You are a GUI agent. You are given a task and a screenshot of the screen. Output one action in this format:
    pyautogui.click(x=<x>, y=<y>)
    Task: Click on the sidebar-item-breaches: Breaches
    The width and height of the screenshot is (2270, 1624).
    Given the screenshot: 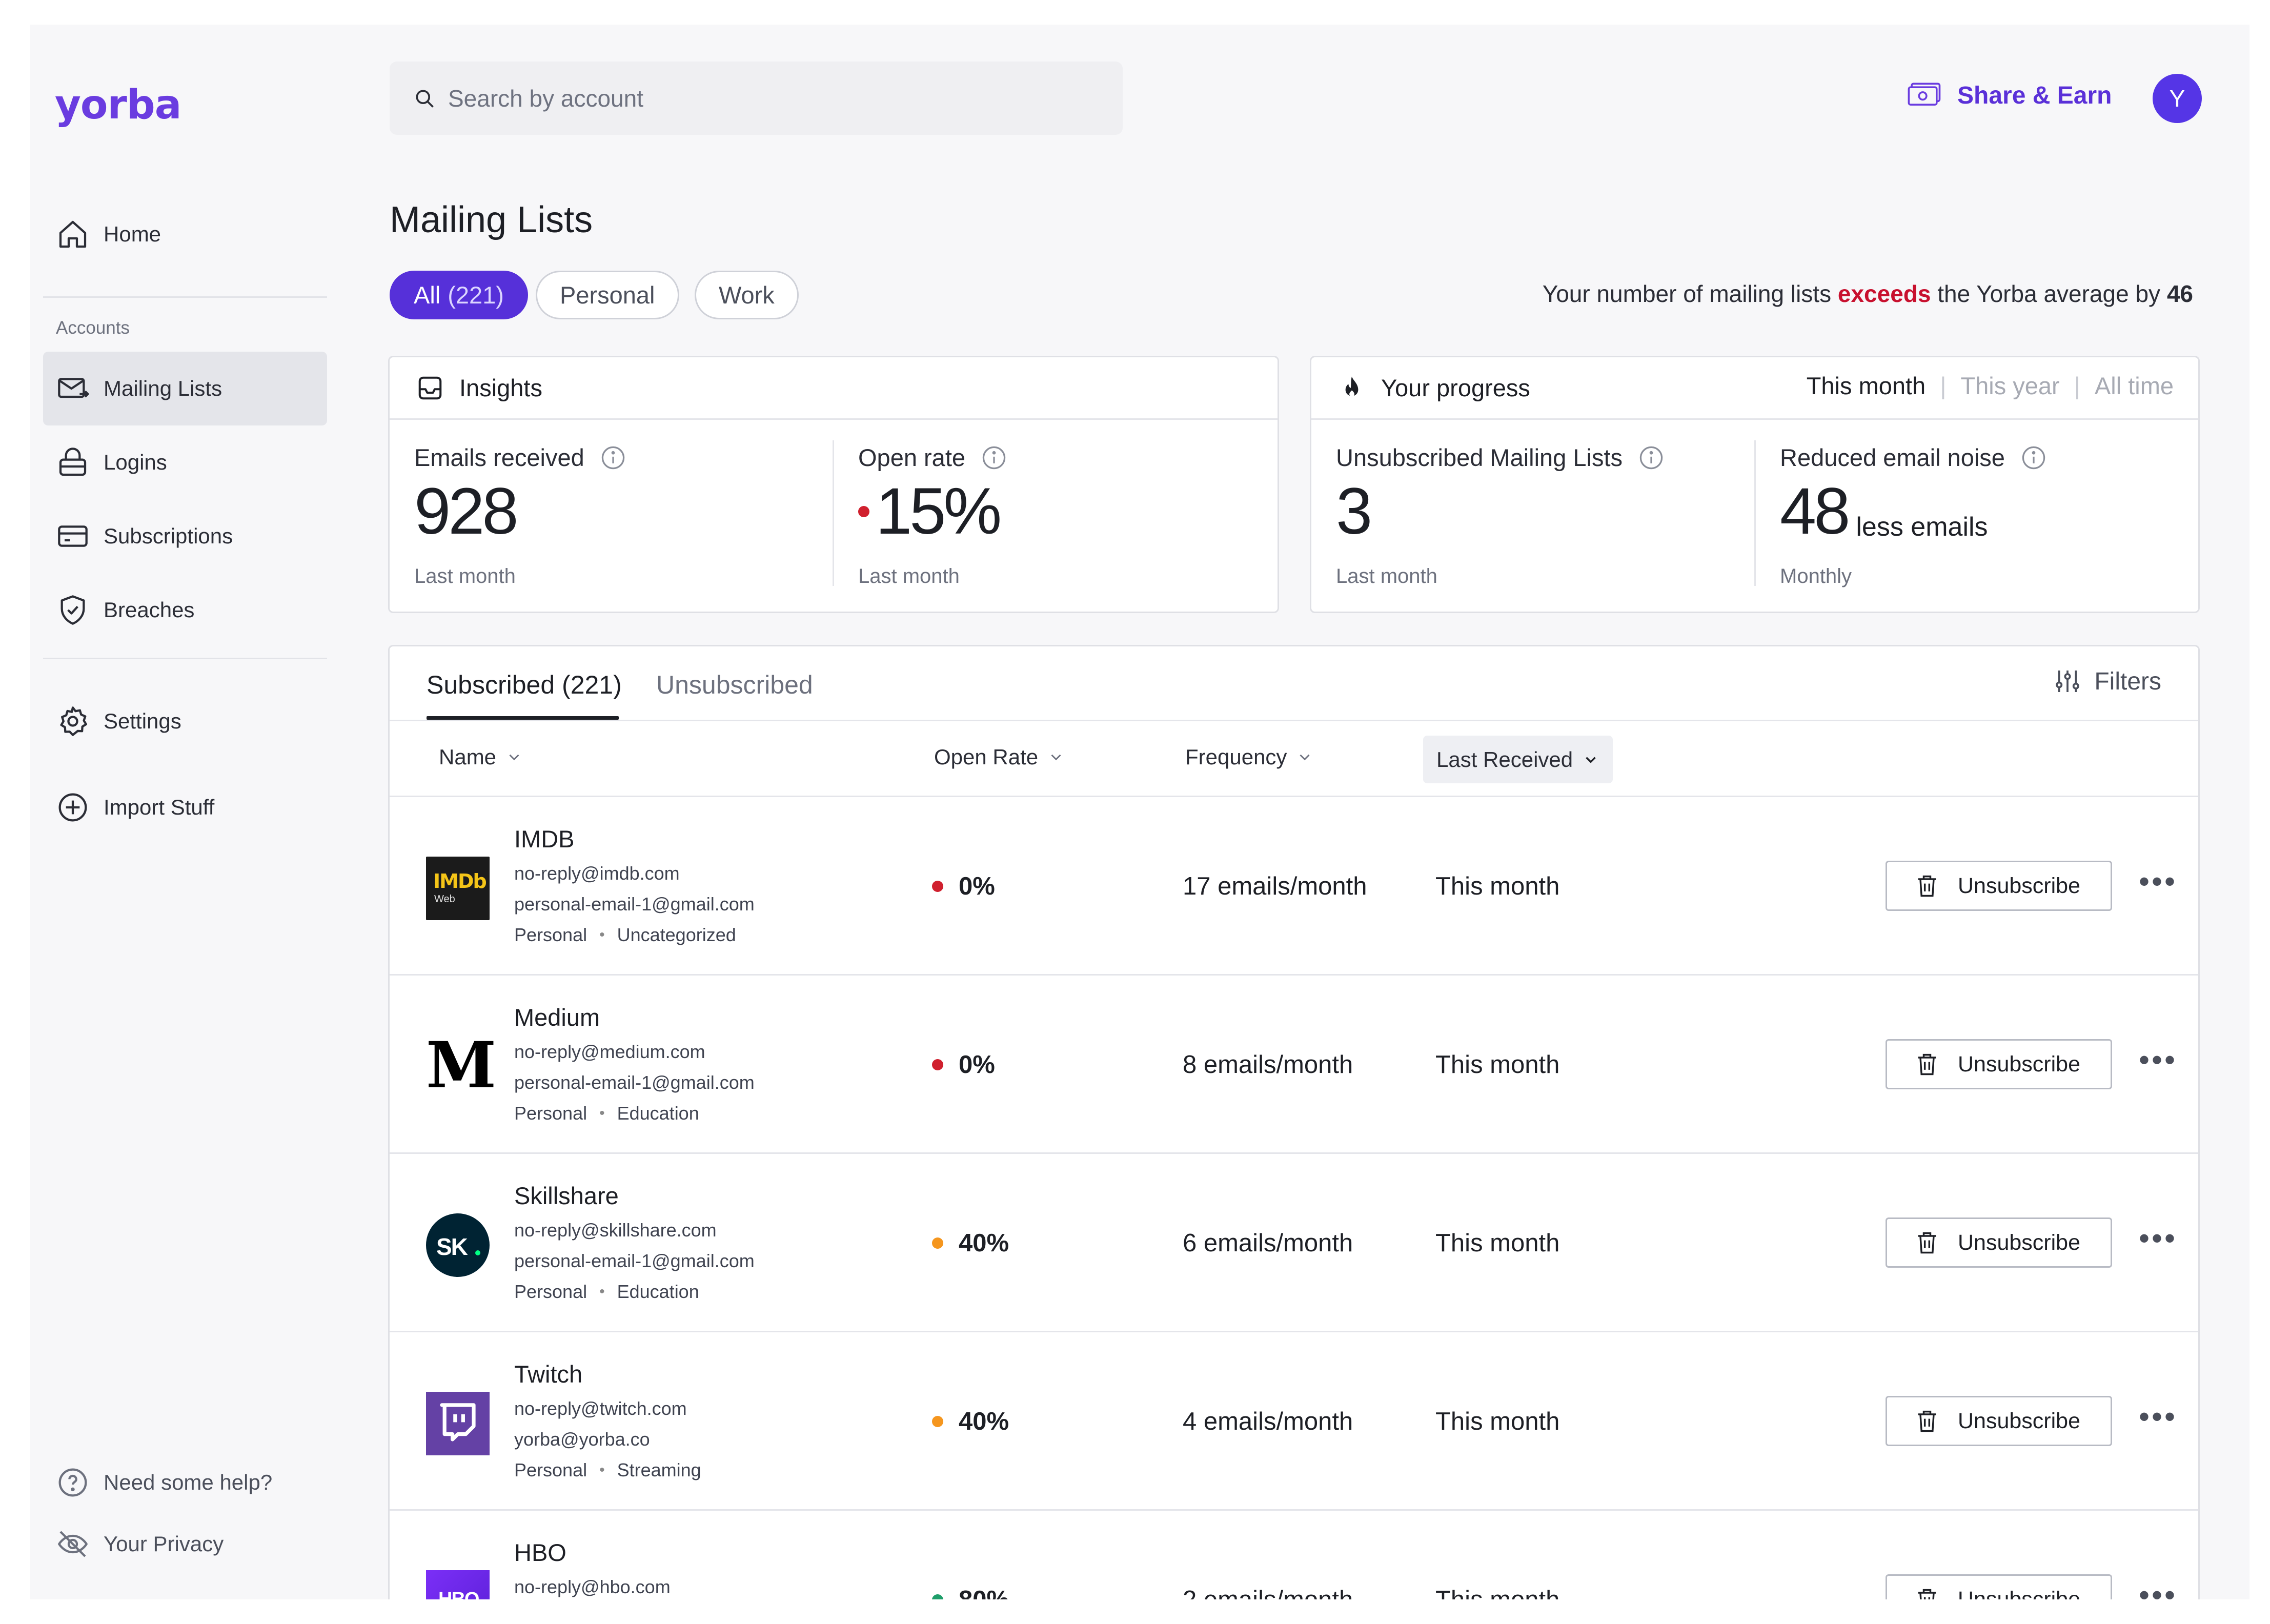 What is the action you would take?
    pyautogui.click(x=185, y=610)
    